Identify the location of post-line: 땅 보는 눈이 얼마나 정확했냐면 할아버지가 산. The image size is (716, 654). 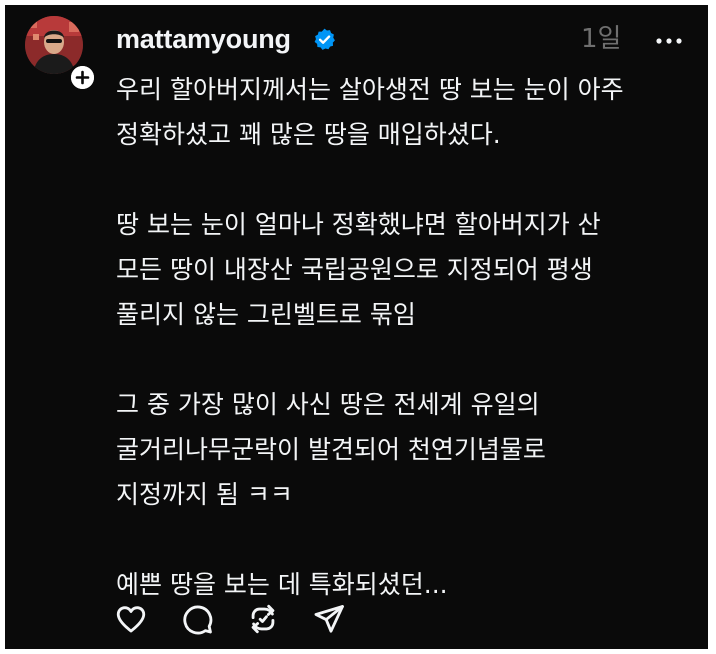
(358, 224).